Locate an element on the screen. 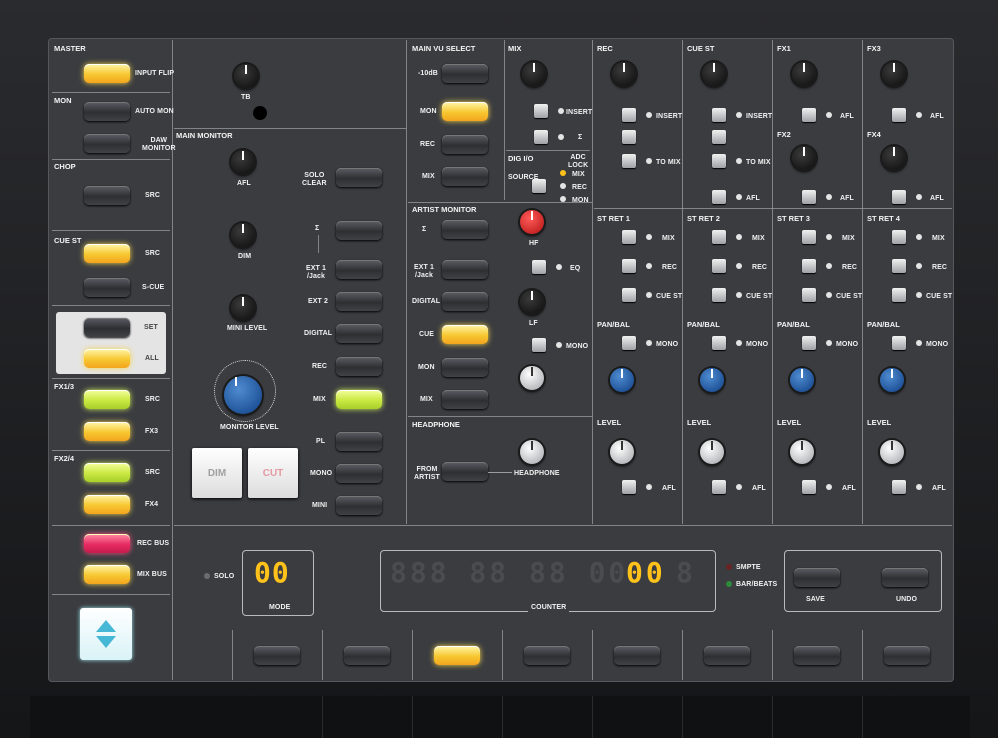 The width and height of the screenshot is (998, 738). st-ret4-rec-button is located at coordinates (899, 266).